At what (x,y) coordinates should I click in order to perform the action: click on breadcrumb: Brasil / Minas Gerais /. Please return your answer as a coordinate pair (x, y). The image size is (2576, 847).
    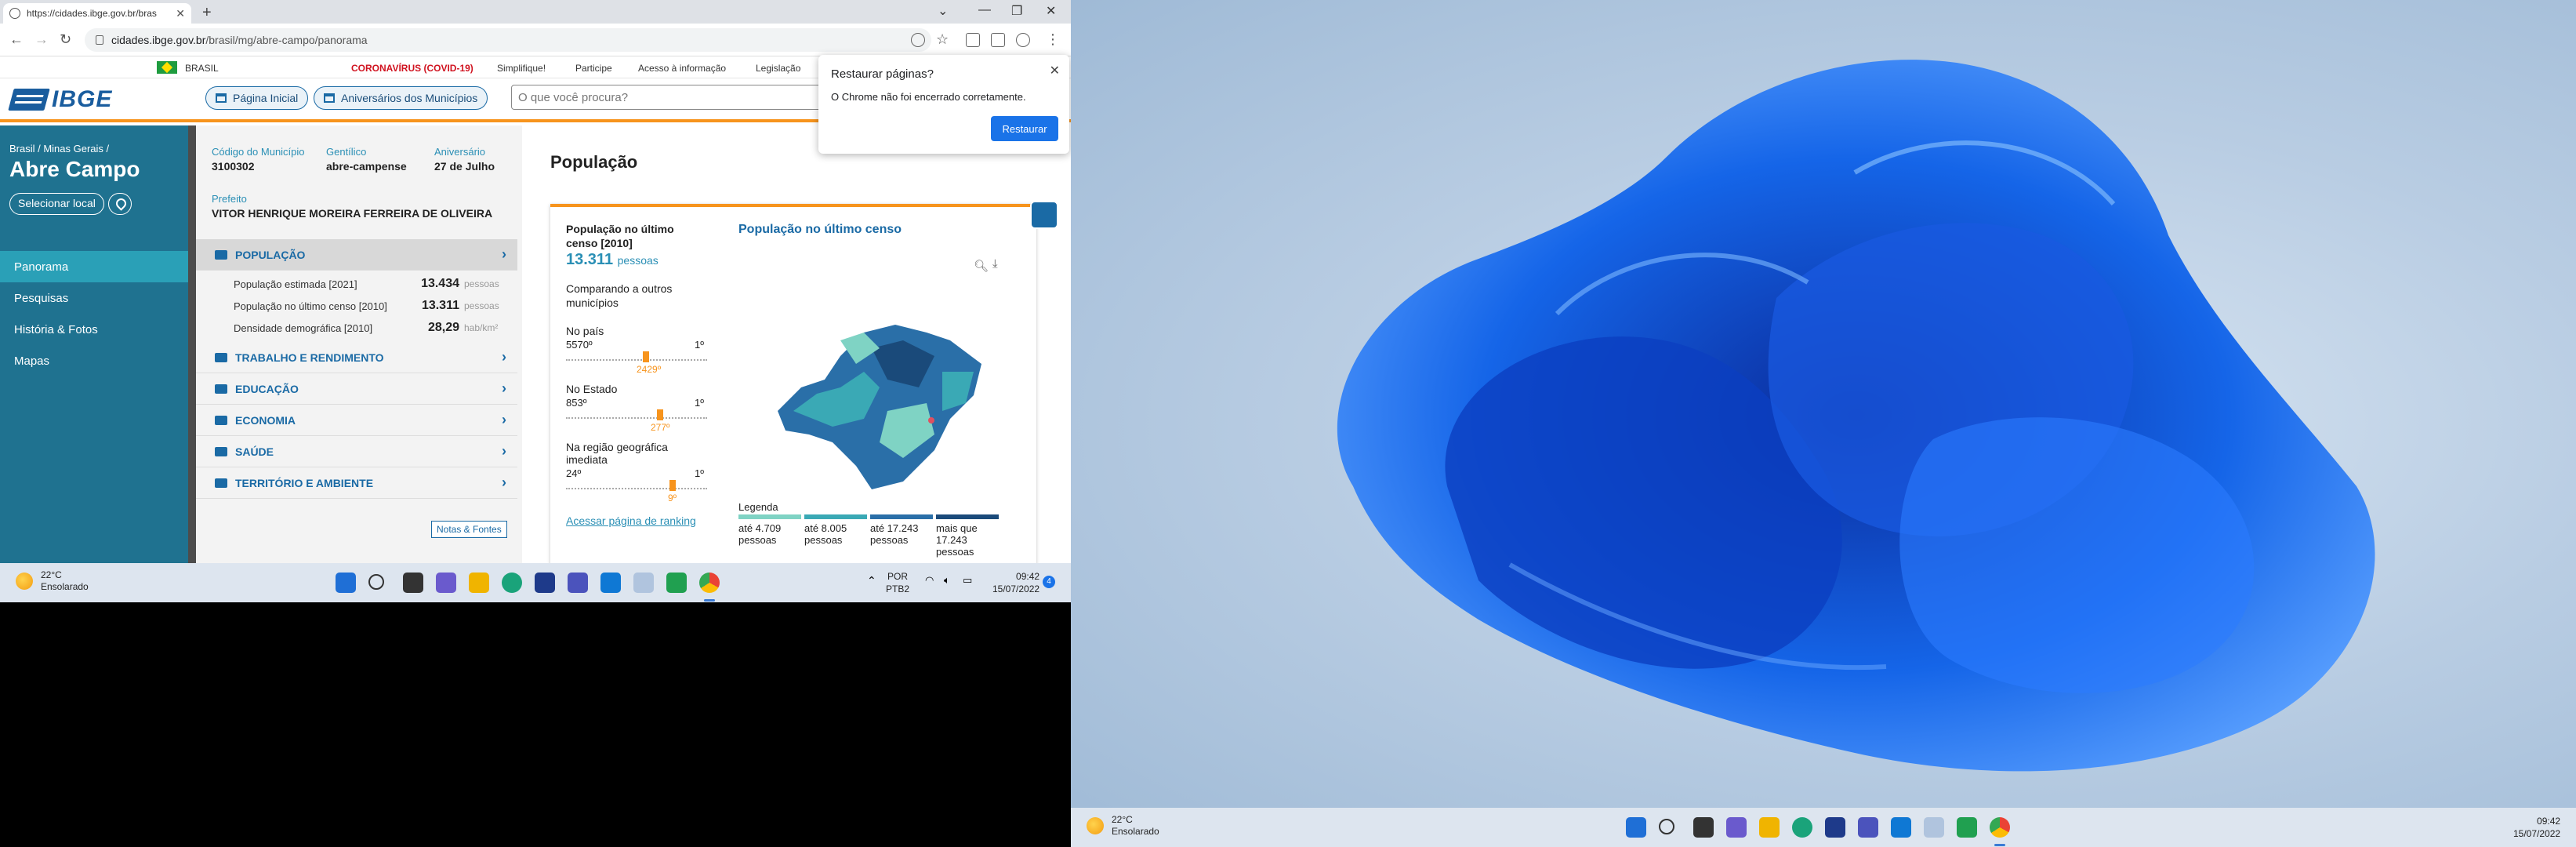
    Looking at the image, I should click on (59, 148).